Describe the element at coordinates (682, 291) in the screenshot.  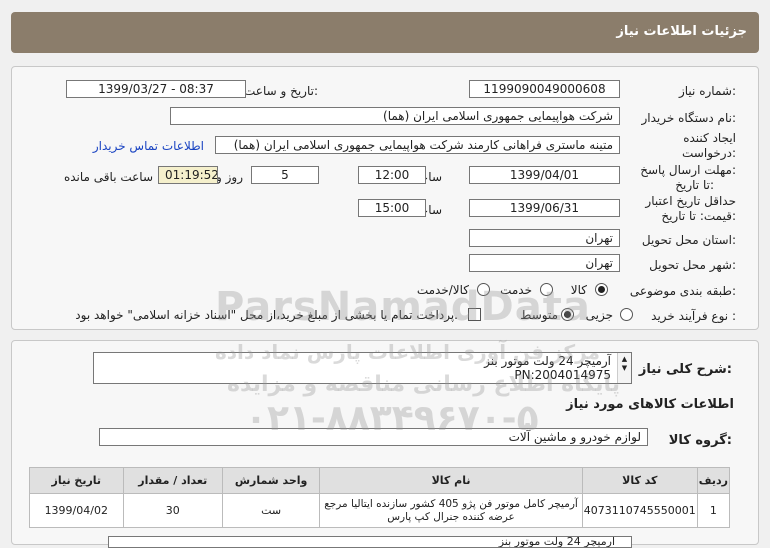
I see `category-label: طبقه بندی موضوعی:` at that location.